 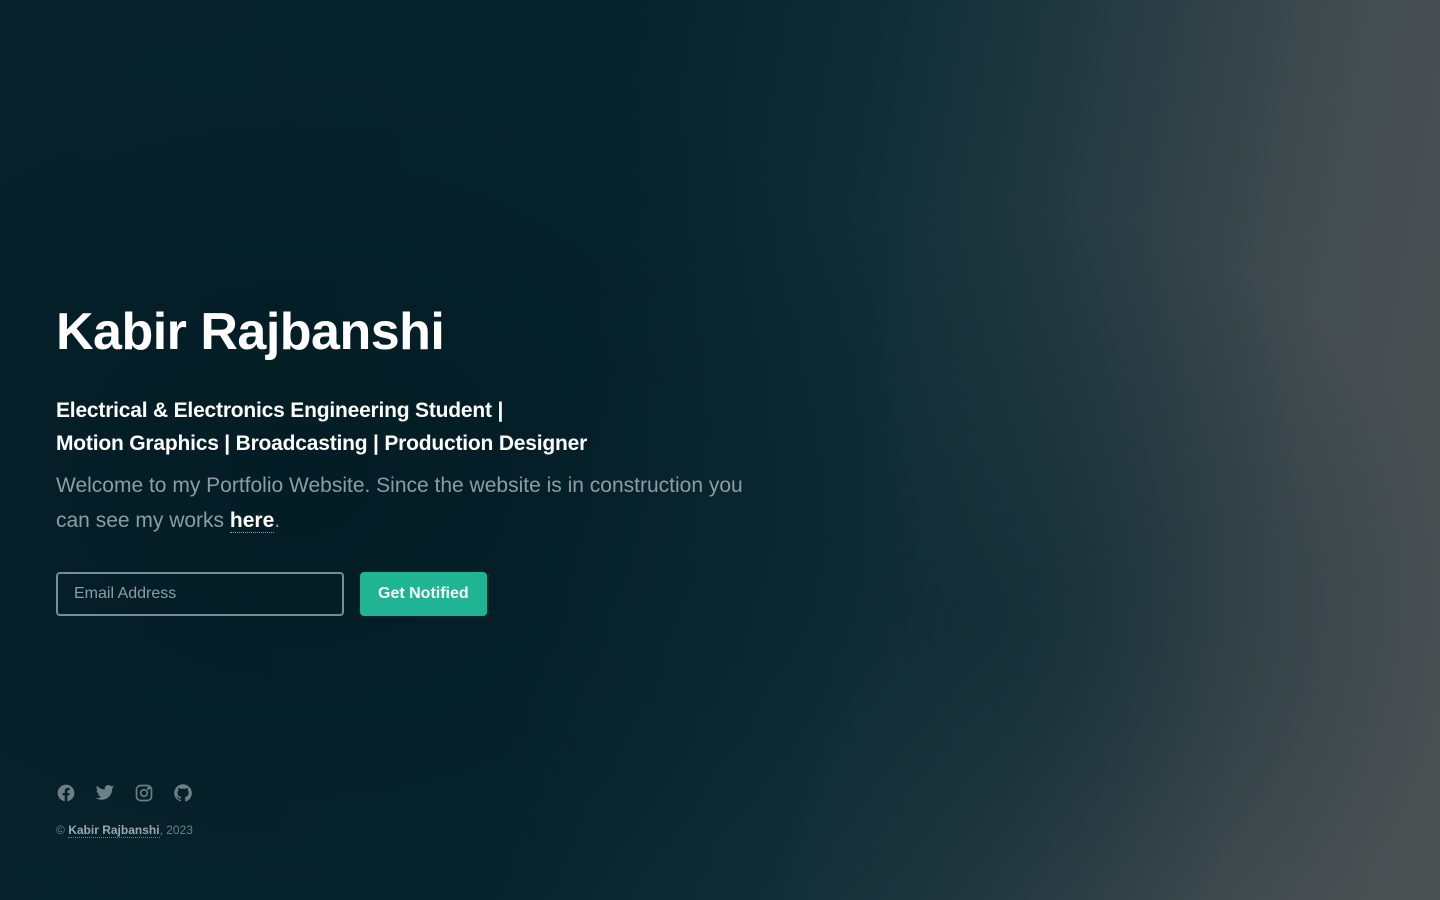 I want to click on email-input, so click(x=200, y=594).